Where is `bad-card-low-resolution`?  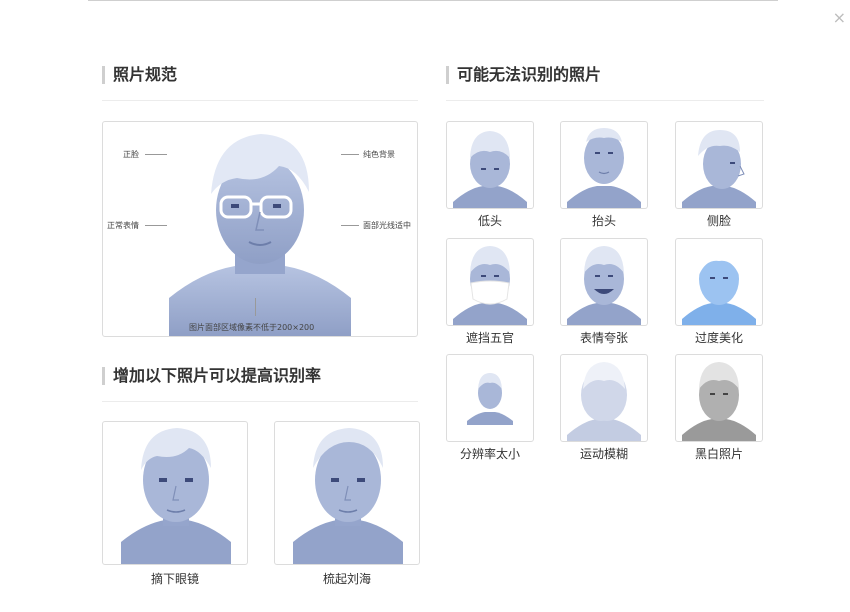
bad-card-low-resolution is located at coordinates (490, 398).